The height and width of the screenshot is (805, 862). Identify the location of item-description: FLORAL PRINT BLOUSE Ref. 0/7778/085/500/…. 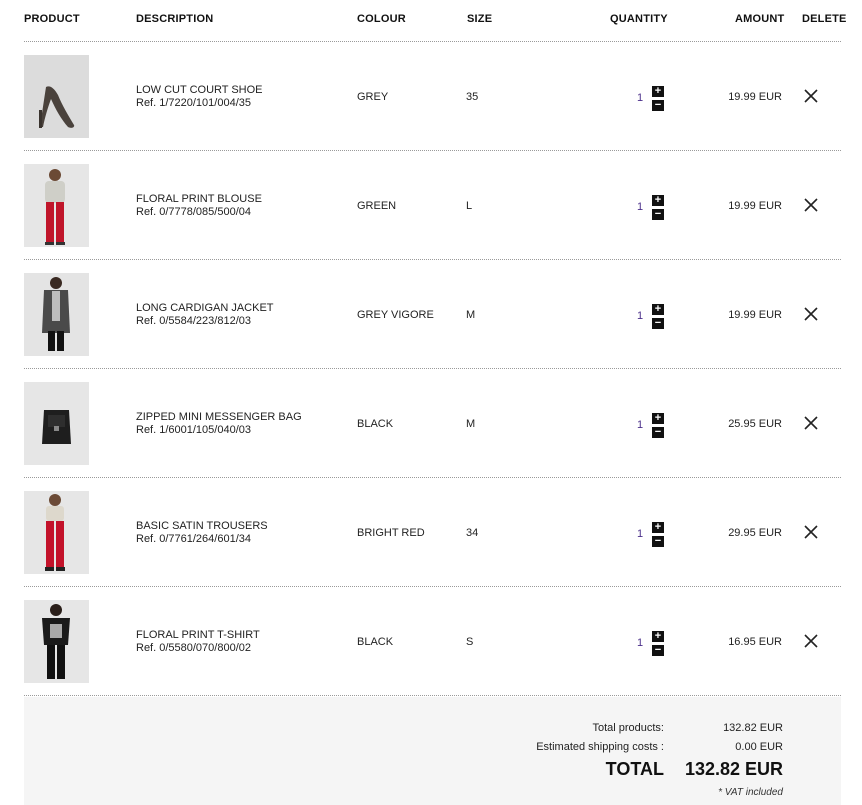
(199, 206).